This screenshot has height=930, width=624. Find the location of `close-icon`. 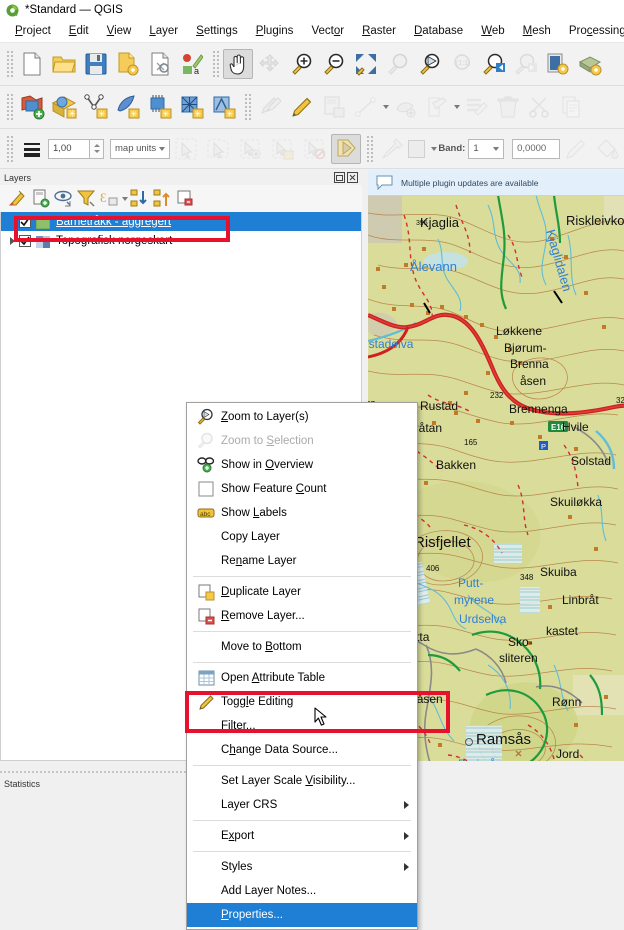

close-icon is located at coordinates (352, 177).